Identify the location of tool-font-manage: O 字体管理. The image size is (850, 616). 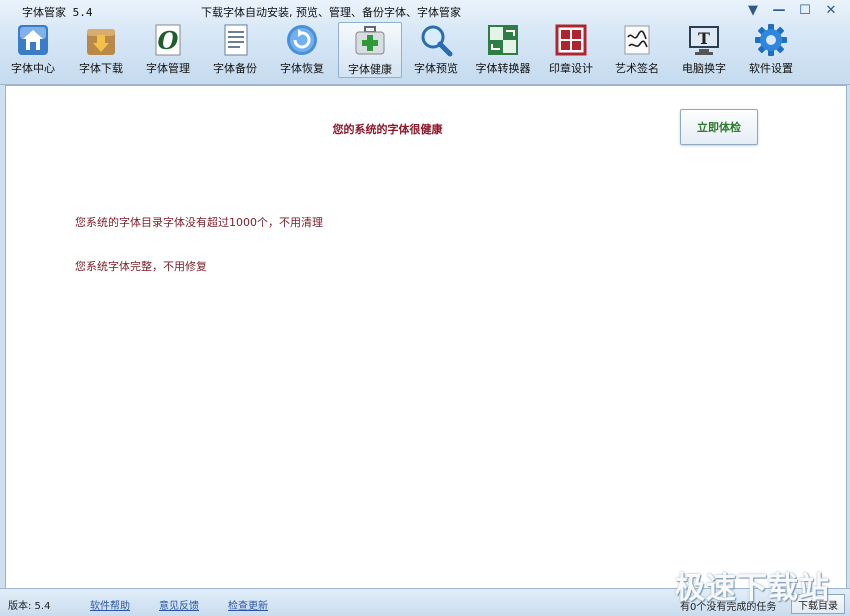
(168, 50).